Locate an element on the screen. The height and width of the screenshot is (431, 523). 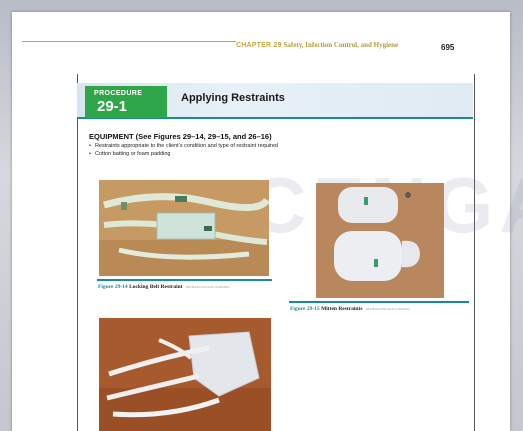
running-head-rule is located at coordinates (129, 41).